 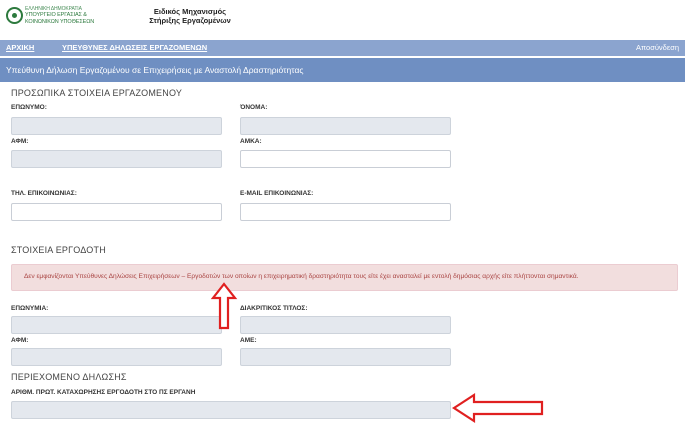 I want to click on app-title-line-1: Ειδικός Μηχανισμός, so click(x=190, y=11).